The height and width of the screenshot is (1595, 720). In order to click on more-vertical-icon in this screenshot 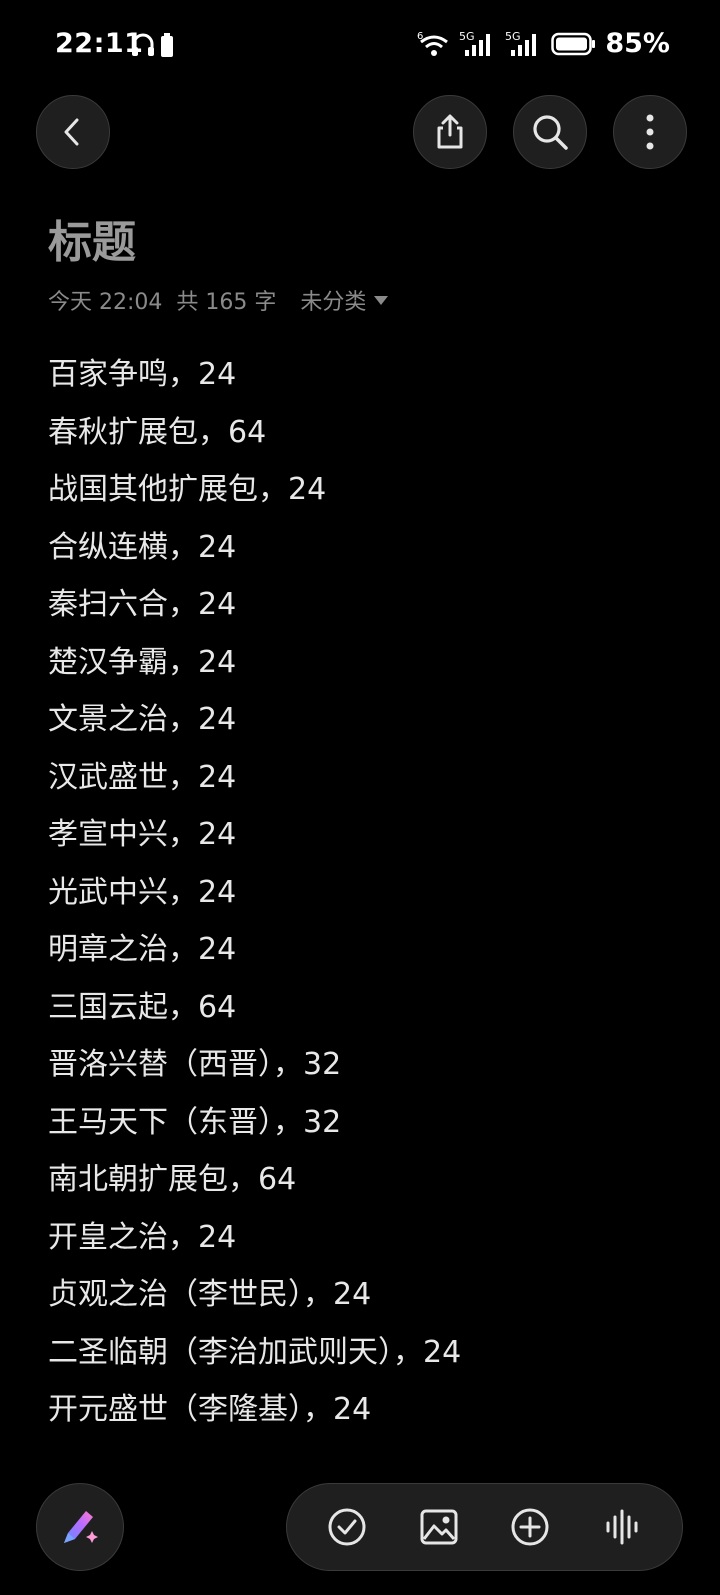, I will do `click(650, 132)`.